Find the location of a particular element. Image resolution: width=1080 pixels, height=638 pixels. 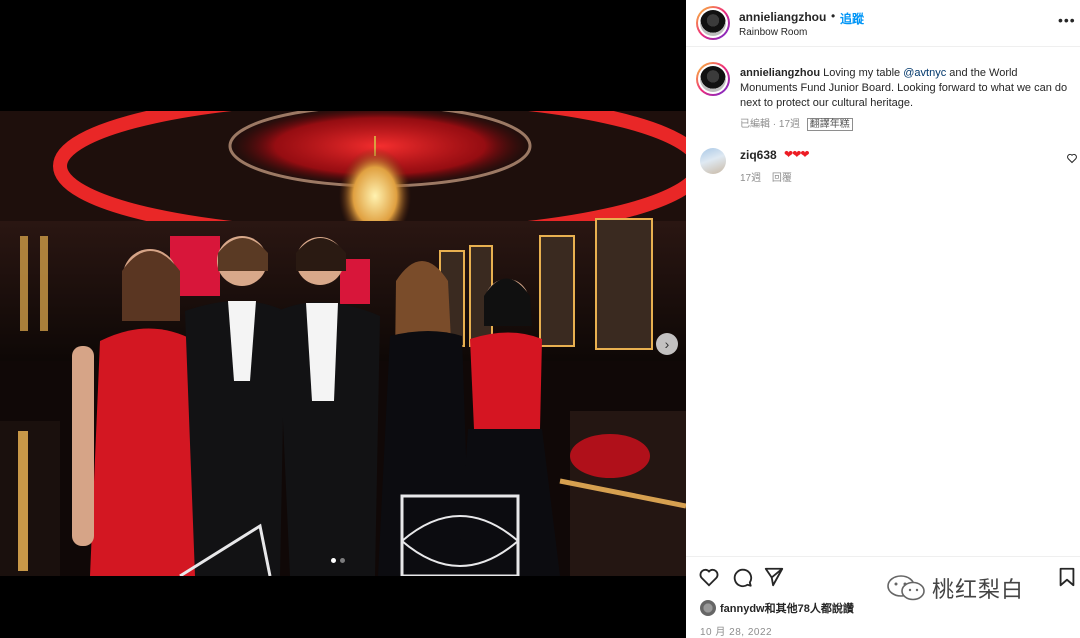

liker-avatar is located at coordinates (708, 608).